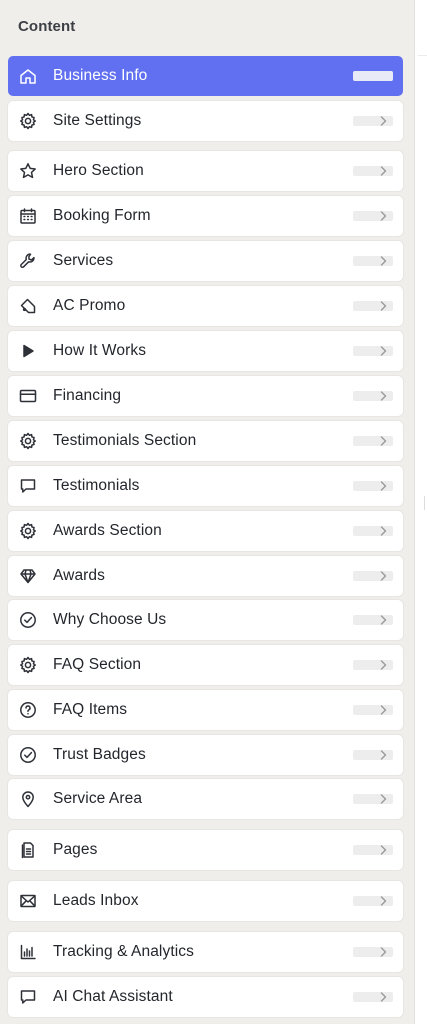  What do you see at coordinates (97, 664) in the screenshot?
I see `sidebar-item-label: FAQ Section` at bounding box center [97, 664].